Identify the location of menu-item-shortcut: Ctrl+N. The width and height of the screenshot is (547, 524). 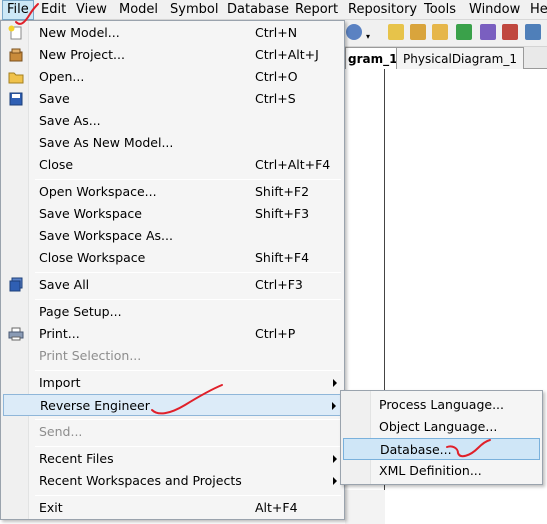
(276, 32).